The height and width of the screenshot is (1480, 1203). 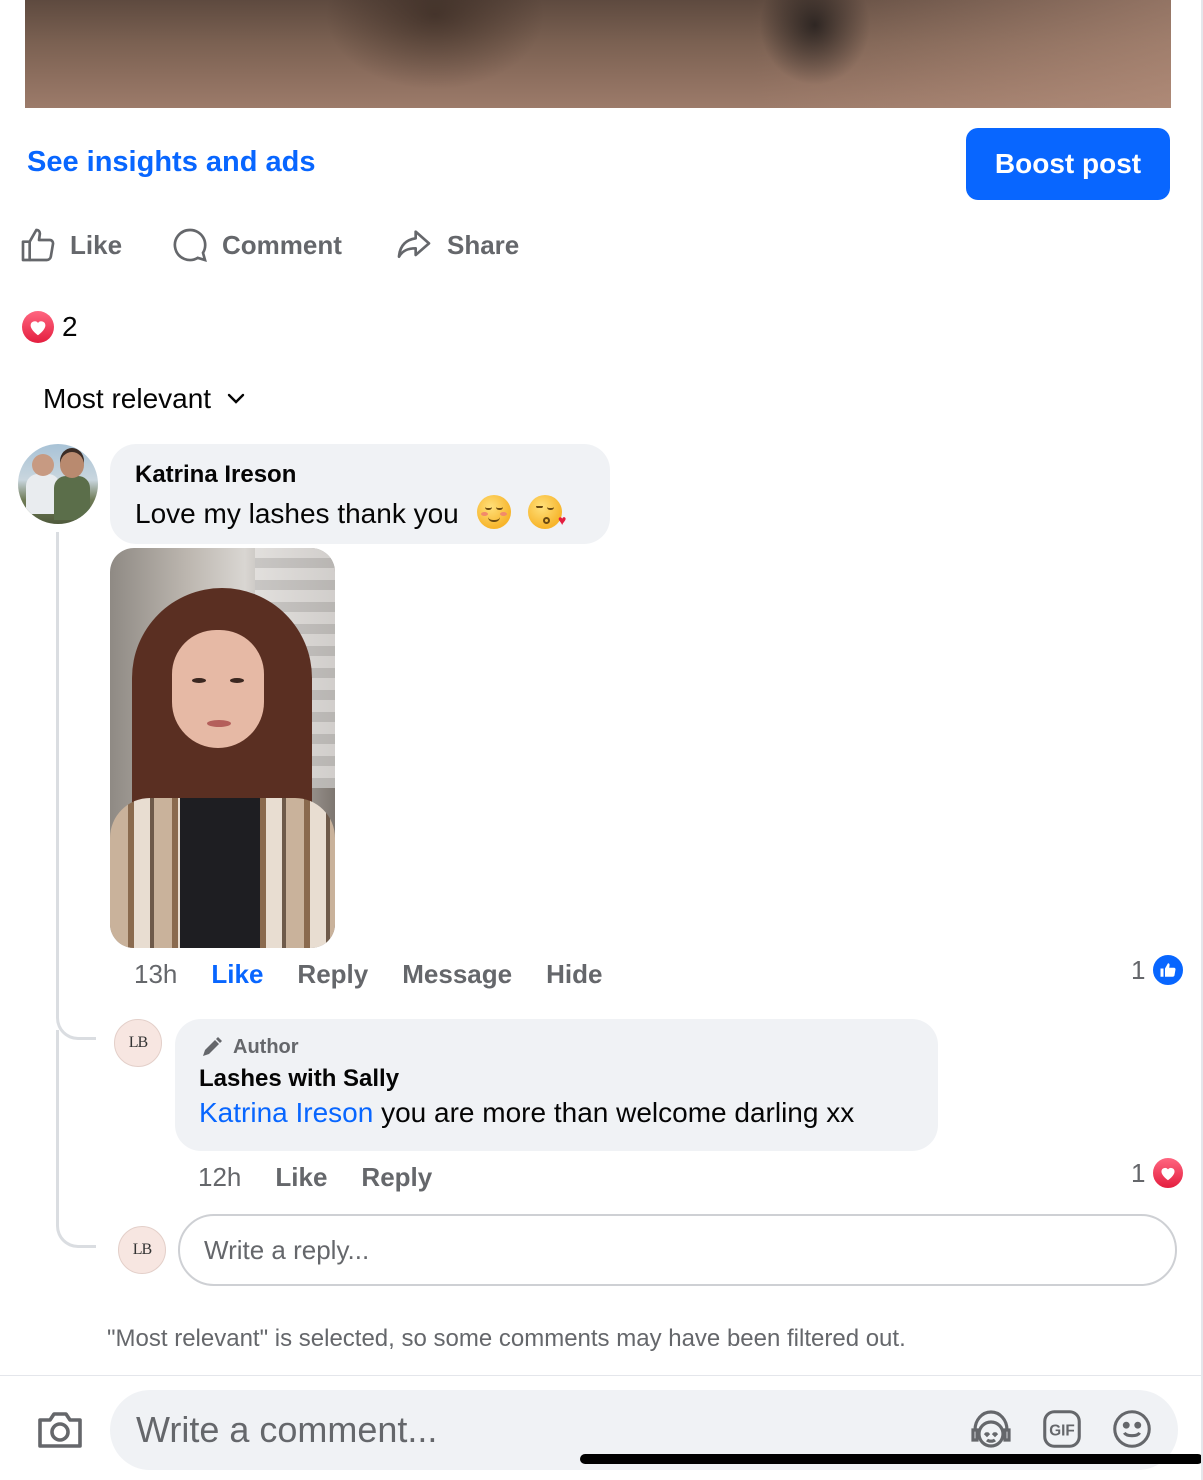 What do you see at coordinates (556, 1047) in the screenshot?
I see `author-badge: Author` at bounding box center [556, 1047].